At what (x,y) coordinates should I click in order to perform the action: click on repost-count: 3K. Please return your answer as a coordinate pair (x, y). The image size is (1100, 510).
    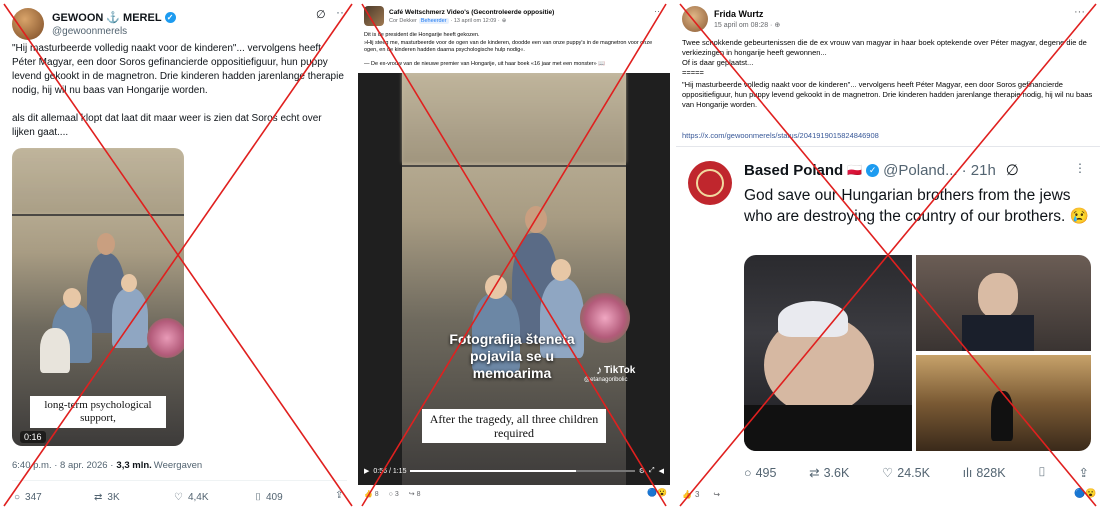
    Looking at the image, I should click on (113, 497).